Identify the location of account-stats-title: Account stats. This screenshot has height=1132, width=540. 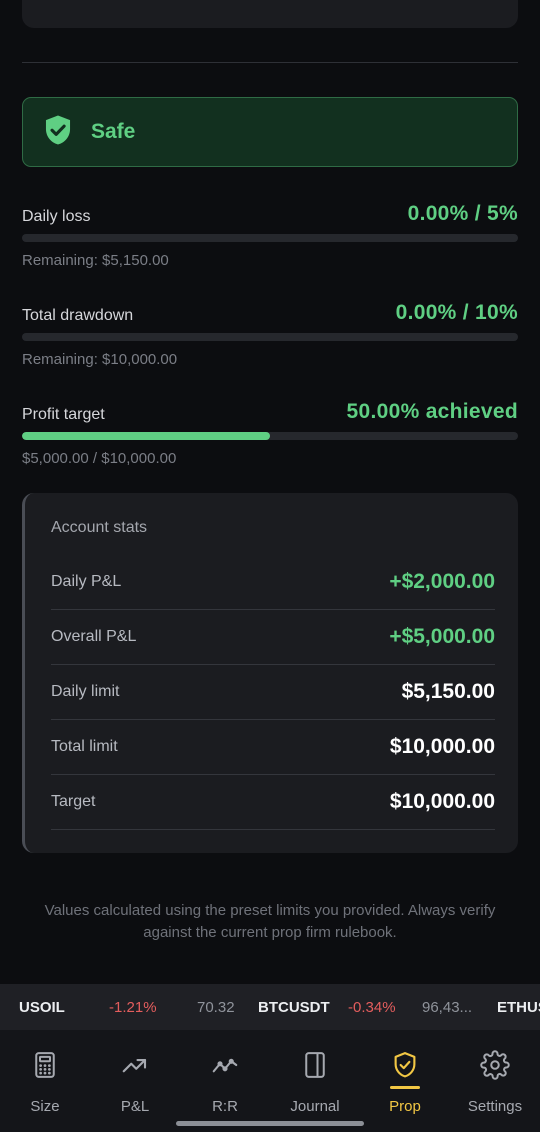
(99, 527).